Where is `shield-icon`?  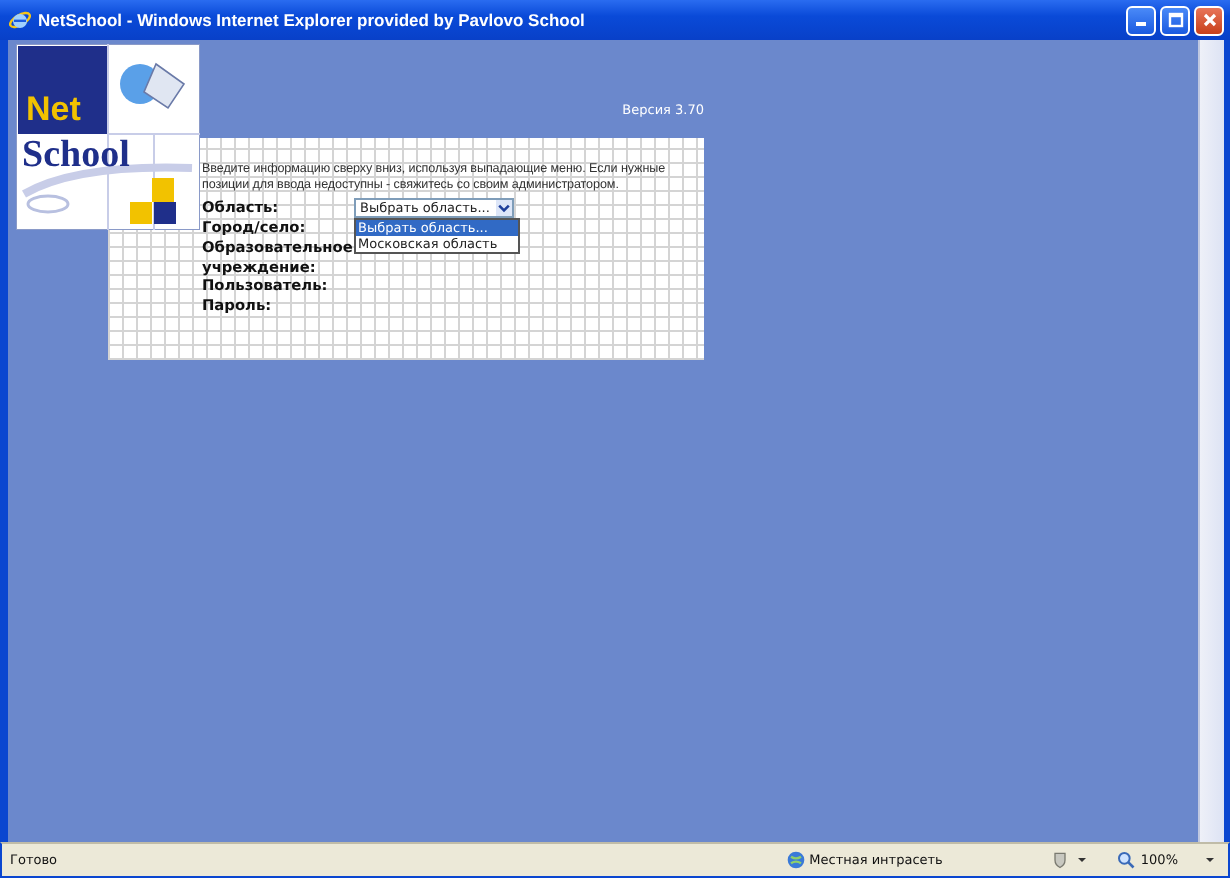 shield-icon is located at coordinates (1060, 860).